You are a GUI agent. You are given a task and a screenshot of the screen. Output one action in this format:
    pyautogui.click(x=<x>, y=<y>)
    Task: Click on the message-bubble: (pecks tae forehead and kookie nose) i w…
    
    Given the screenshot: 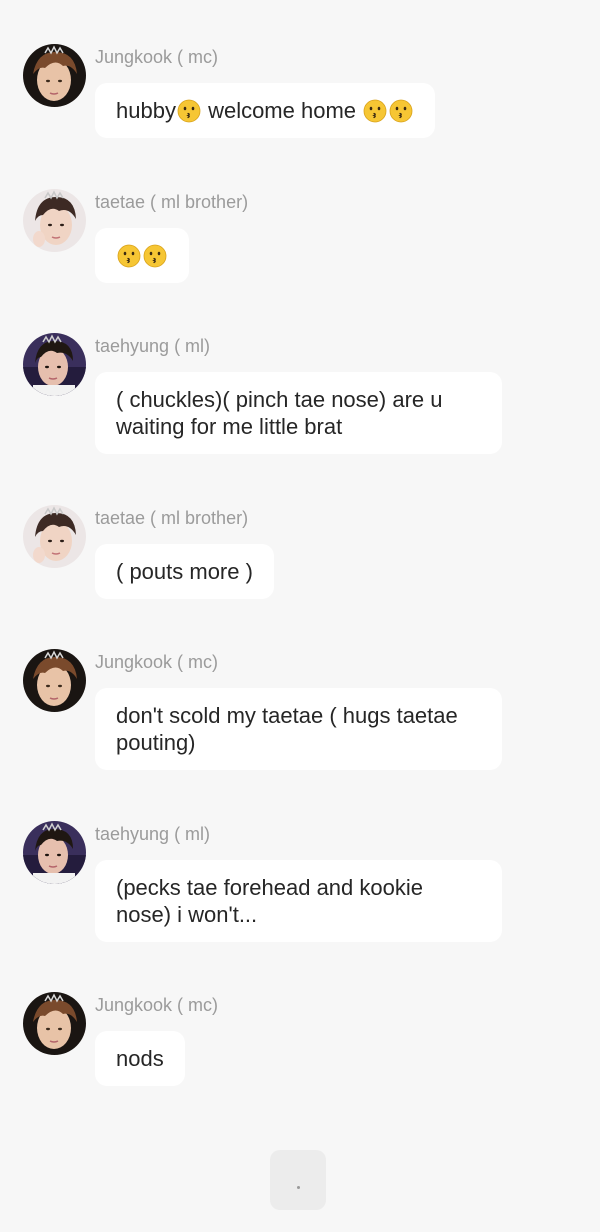 What is the action you would take?
    pyautogui.click(x=298, y=901)
    